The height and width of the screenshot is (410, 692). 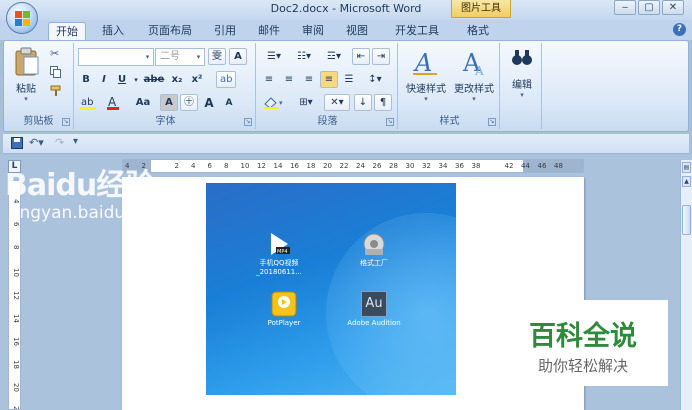 What do you see at coordinates (375, 79) in the screenshot?
I see `line-spacing-icon: ↕▾` at bounding box center [375, 79].